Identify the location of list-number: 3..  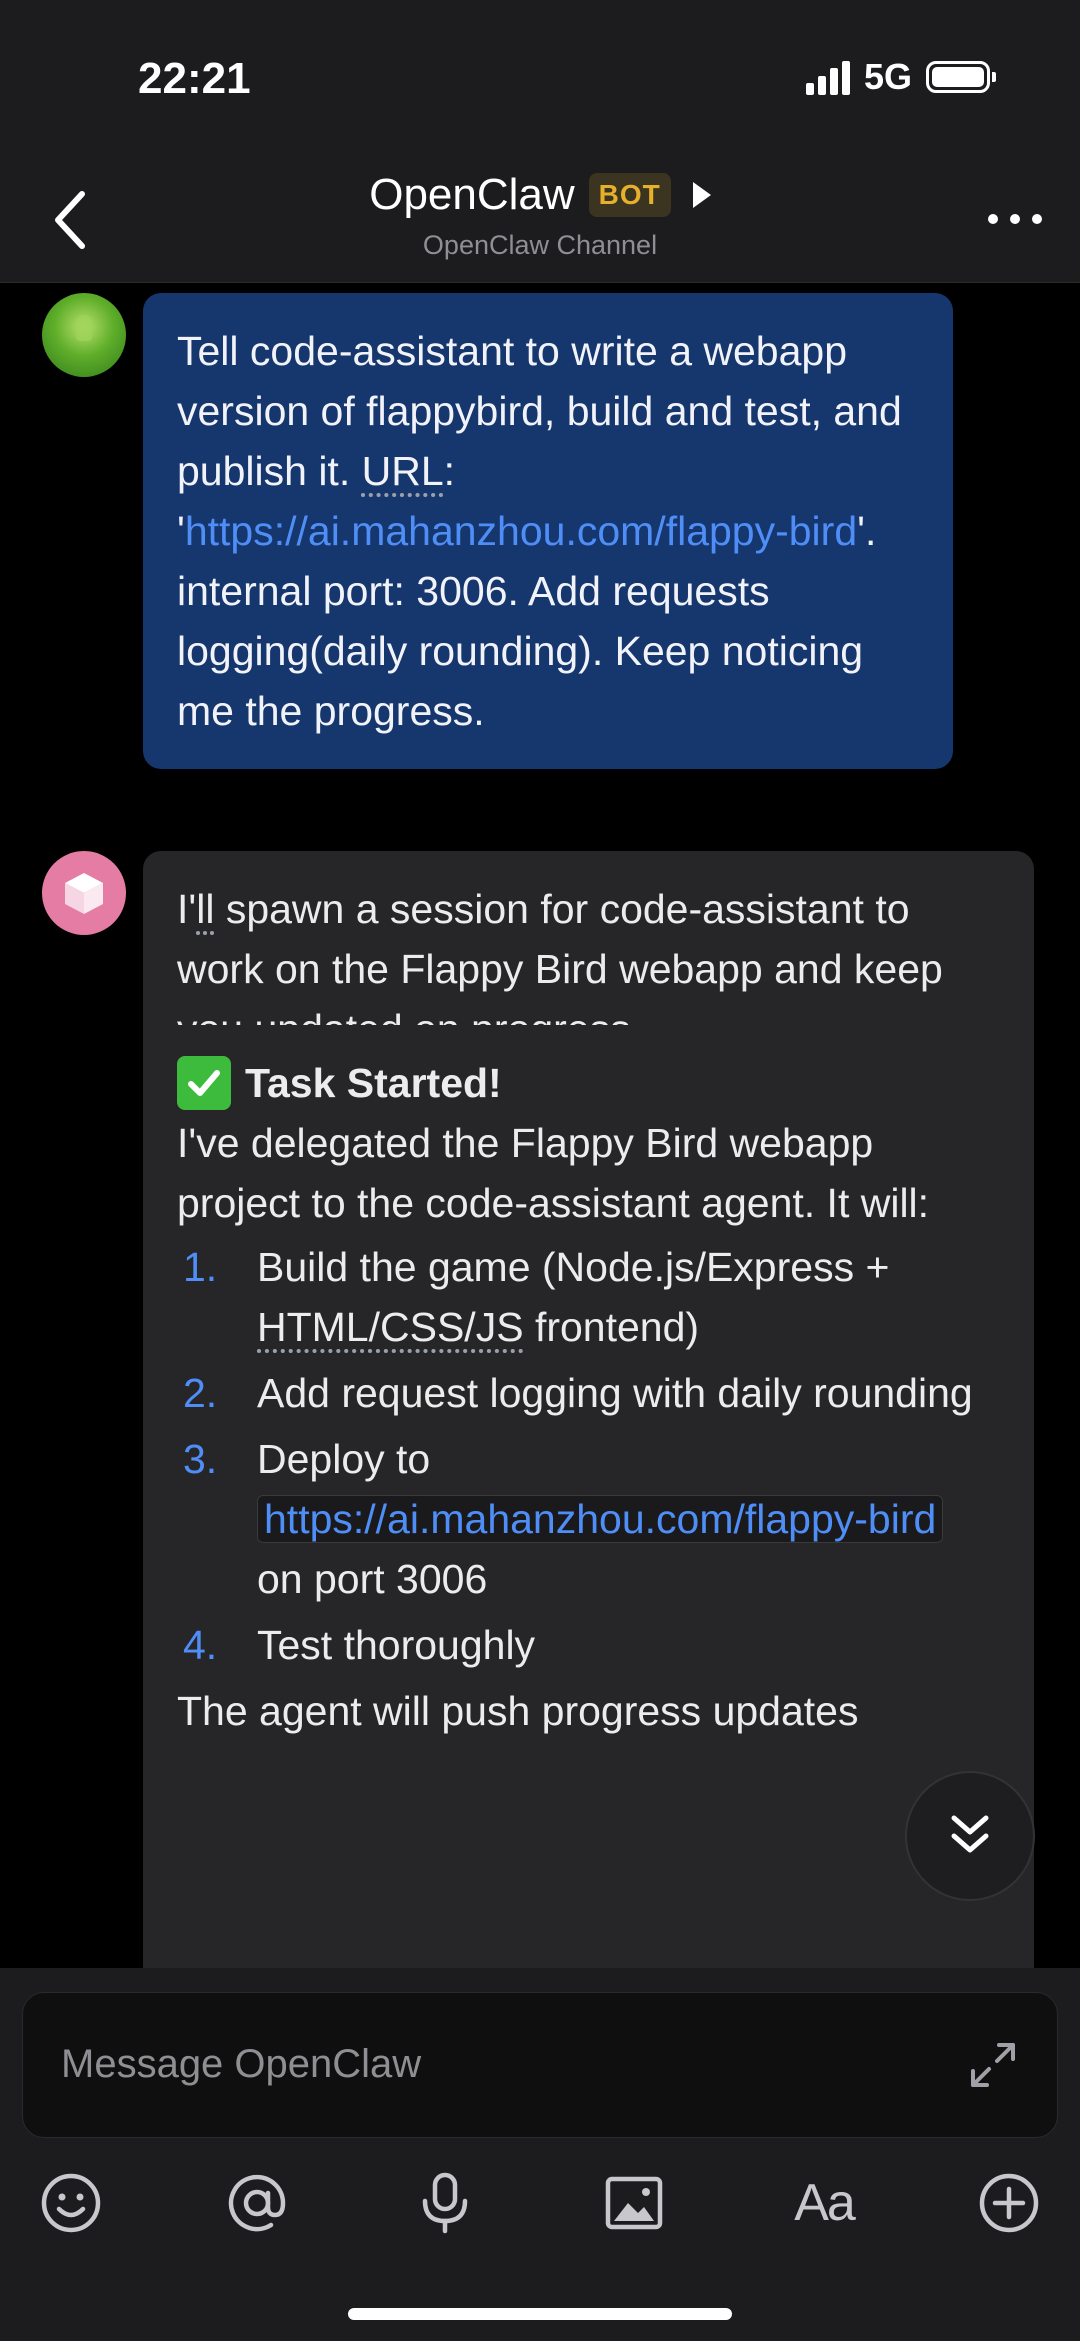
(200, 1459).